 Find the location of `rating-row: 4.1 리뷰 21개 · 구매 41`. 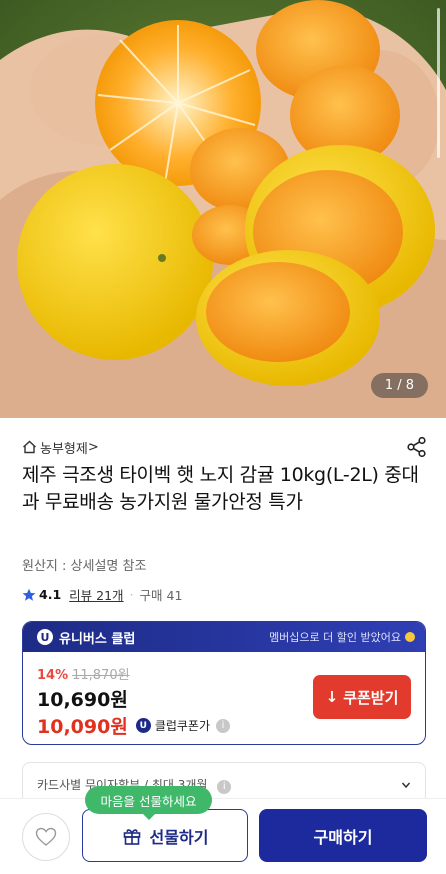

rating-row: 4.1 리뷰 21개 · 구매 41 is located at coordinates (102, 594).